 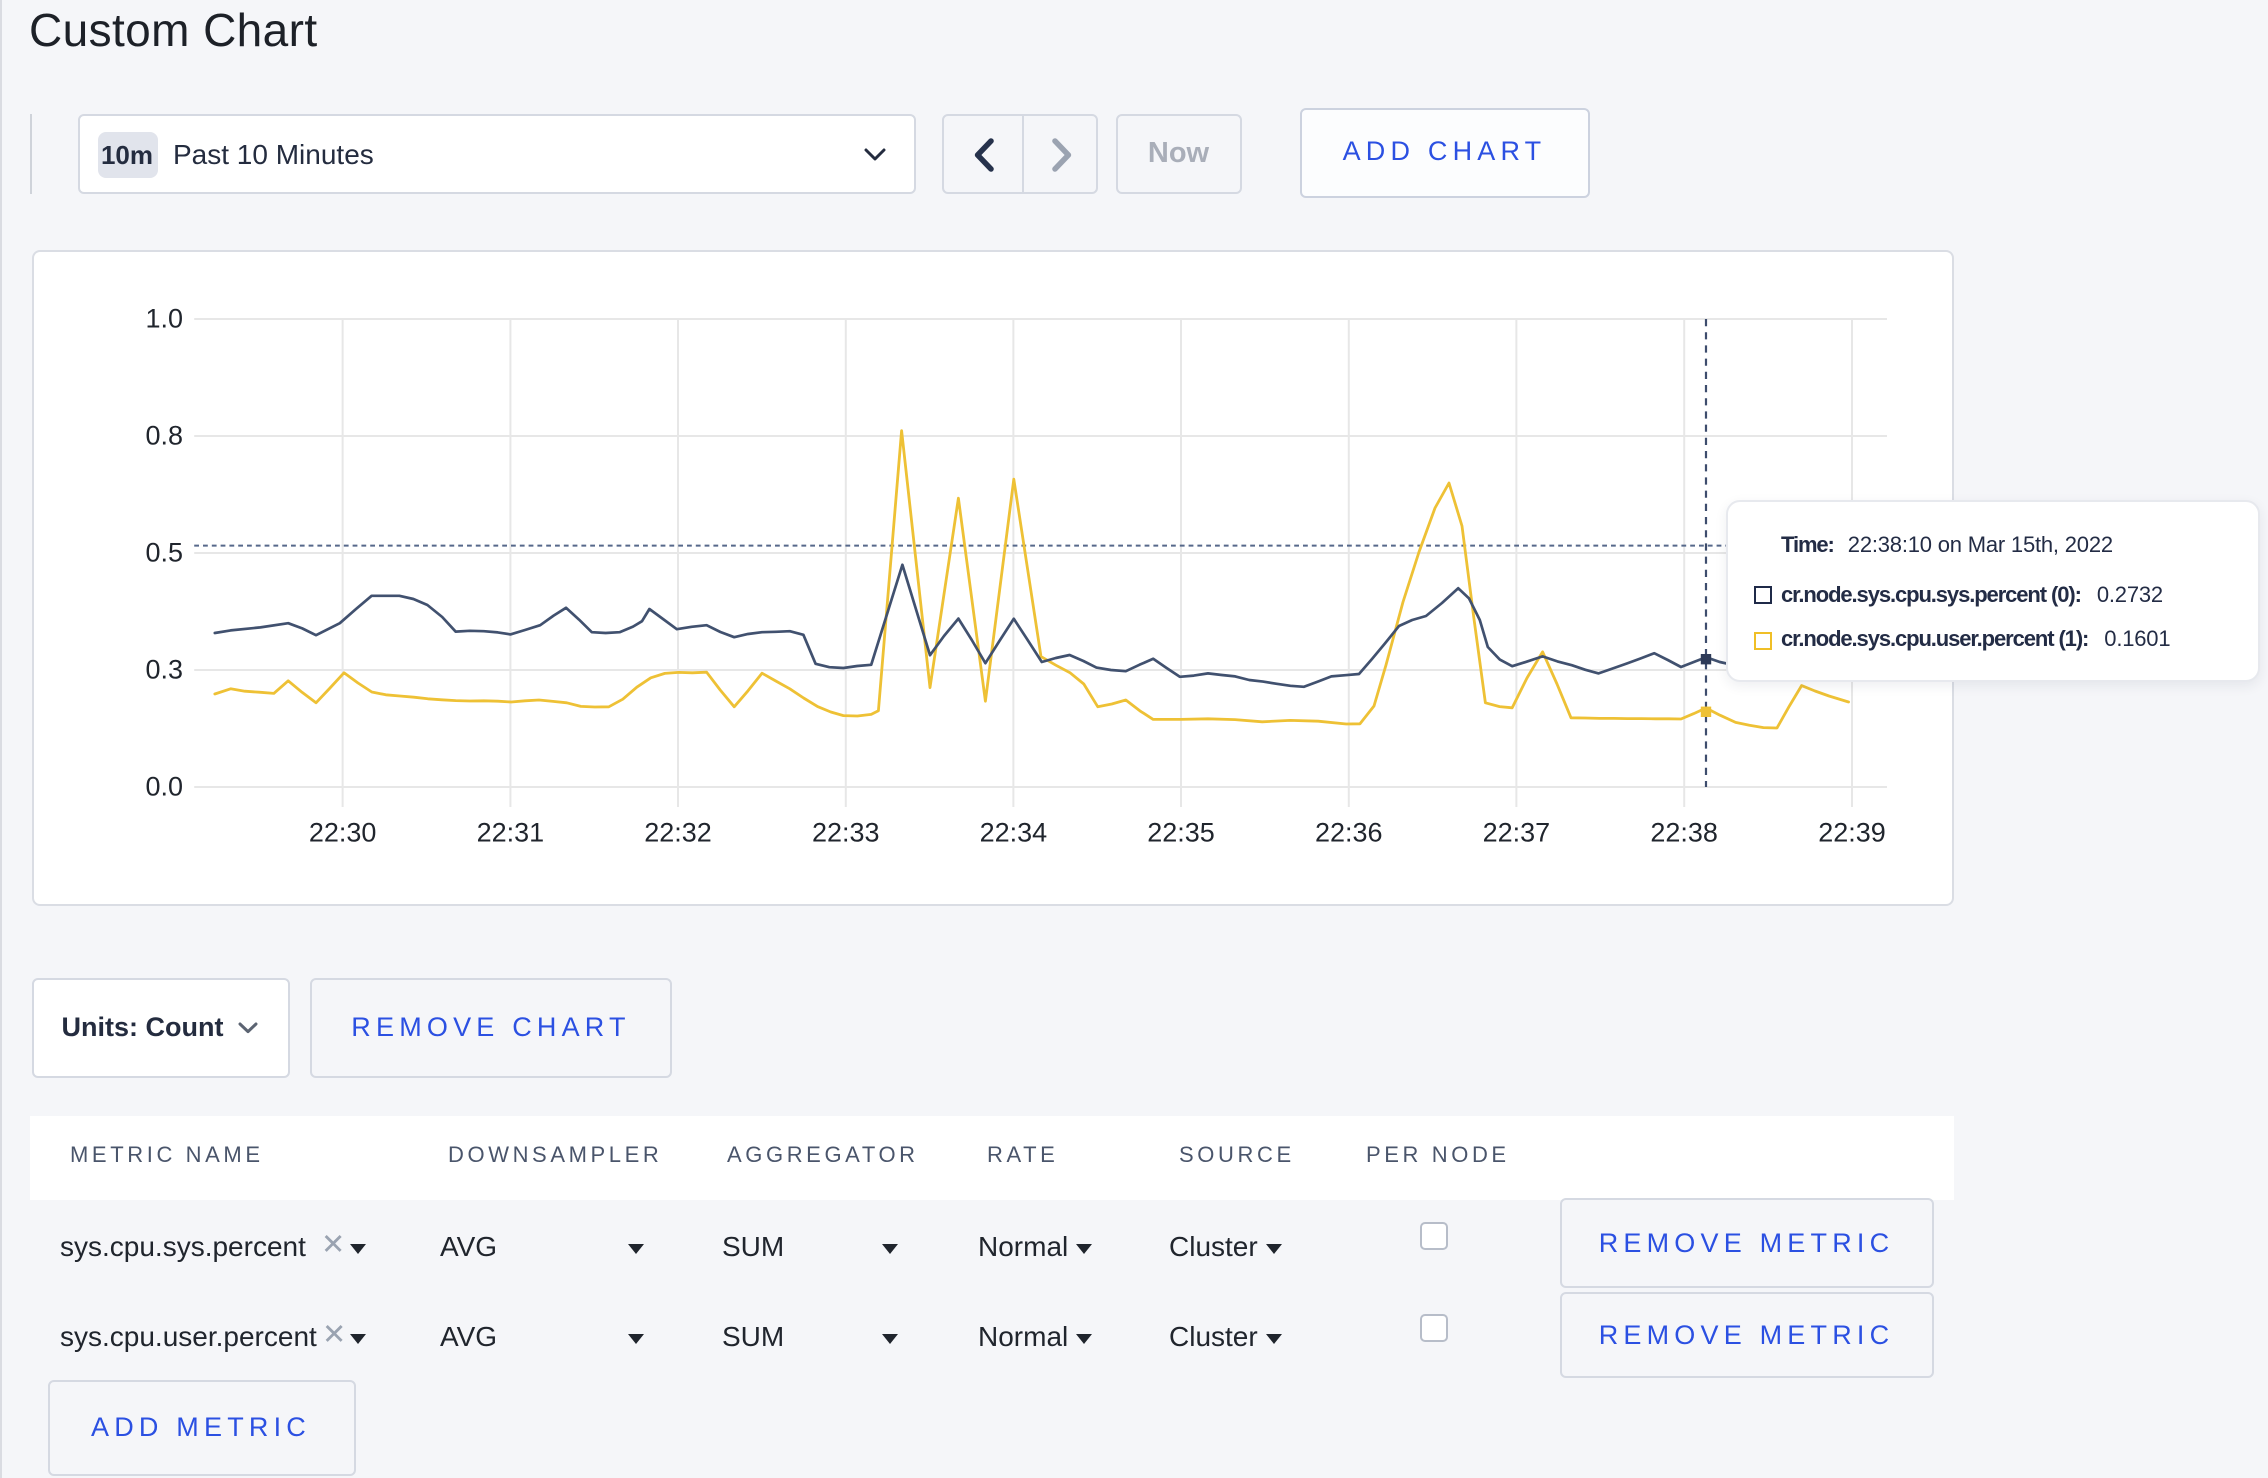 What do you see at coordinates (163, 435) in the screenshot?
I see `svg-text: 0.8` at bounding box center [163, 435].